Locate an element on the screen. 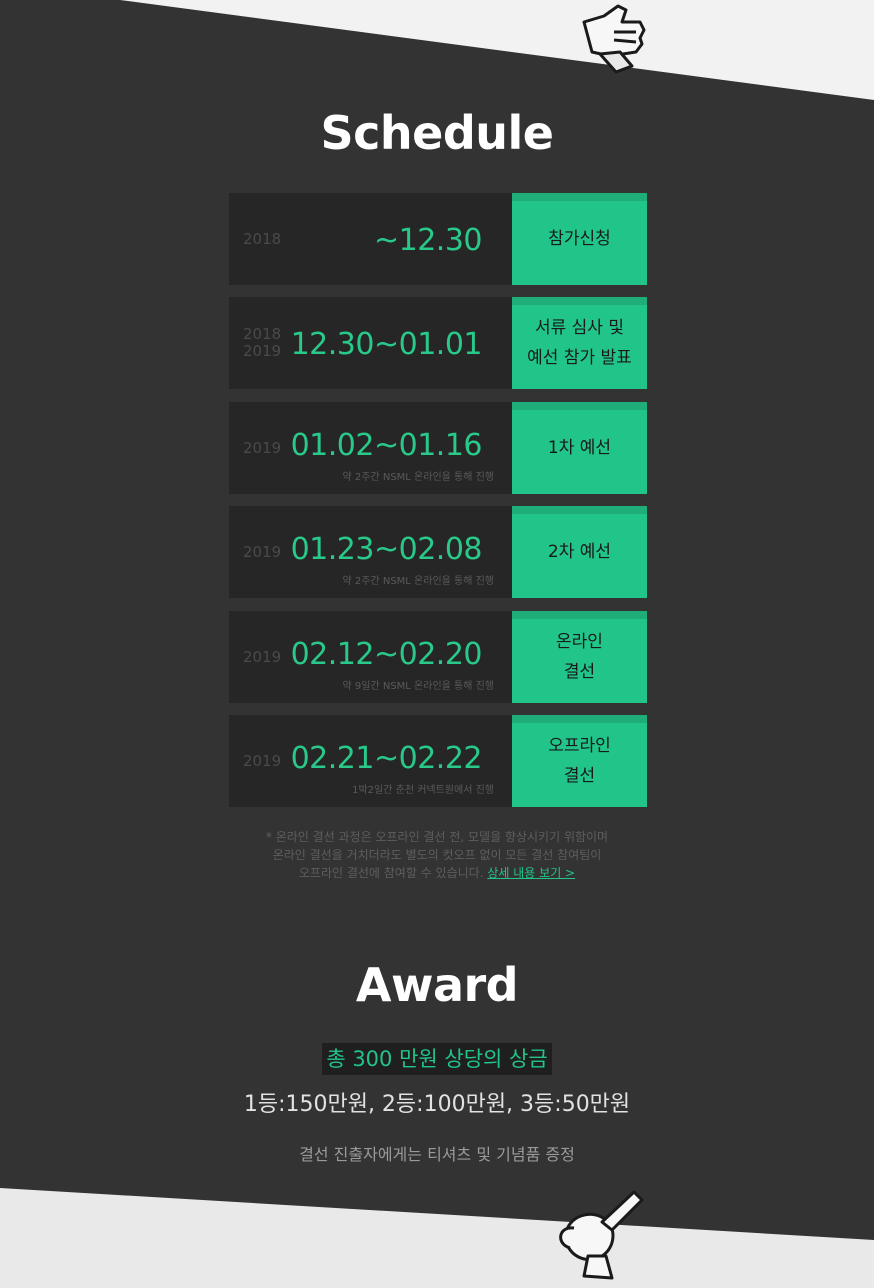  schedule-stage-tag: 참가신청 is located at coordinates (579, 239).